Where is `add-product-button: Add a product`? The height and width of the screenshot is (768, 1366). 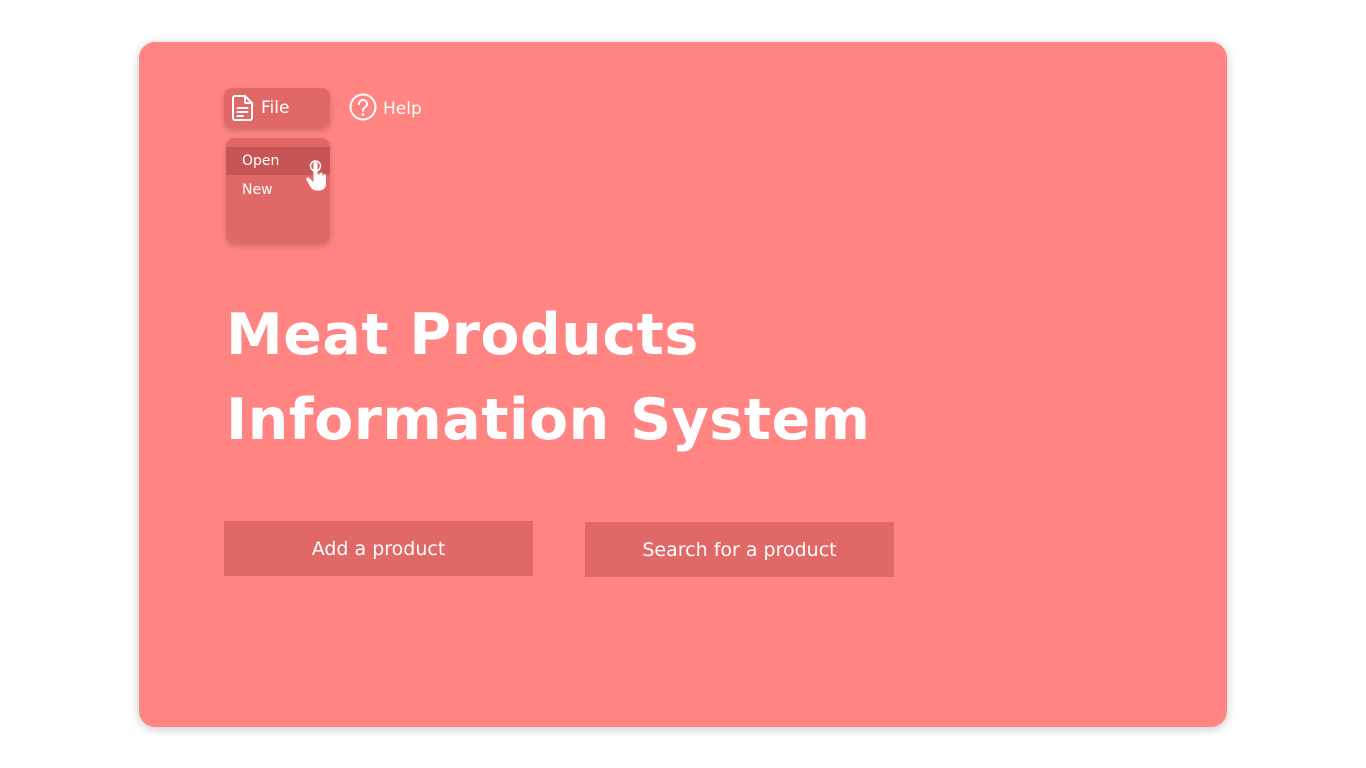 add-product-button: Add a product is located at coordinates (378, 548).